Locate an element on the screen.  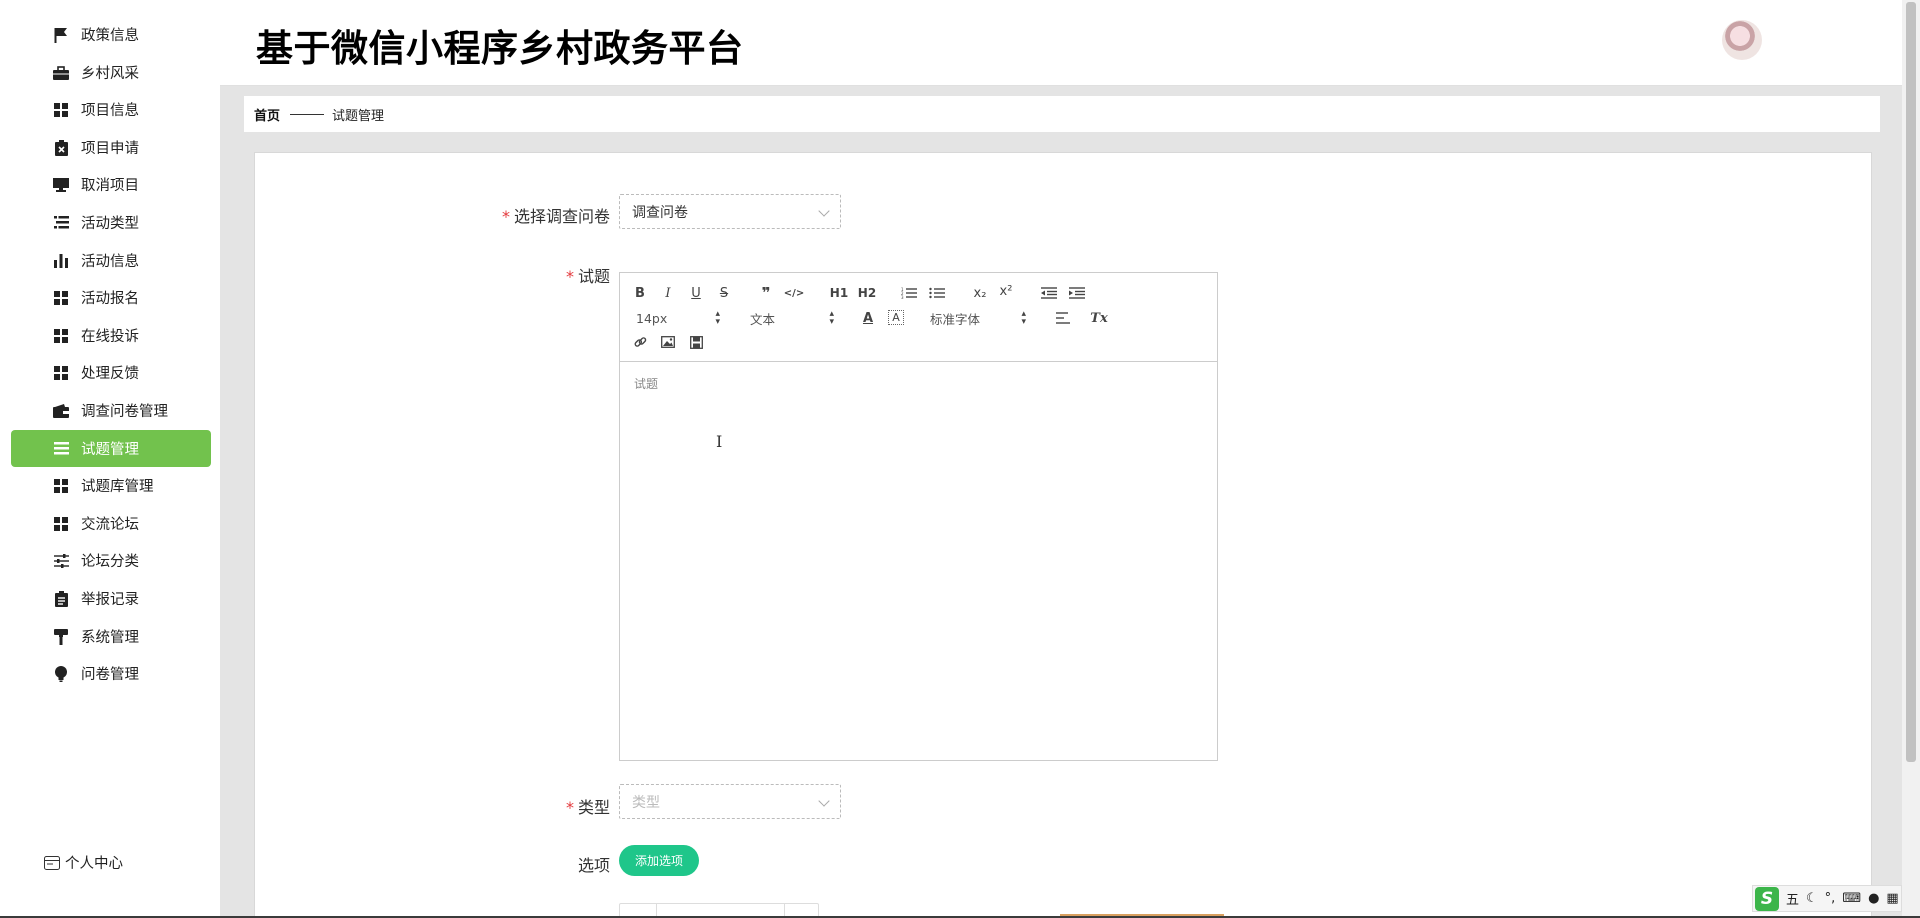
app-title: 基于微信小程序乡村政务平台 is located at coordinates (500, 48).